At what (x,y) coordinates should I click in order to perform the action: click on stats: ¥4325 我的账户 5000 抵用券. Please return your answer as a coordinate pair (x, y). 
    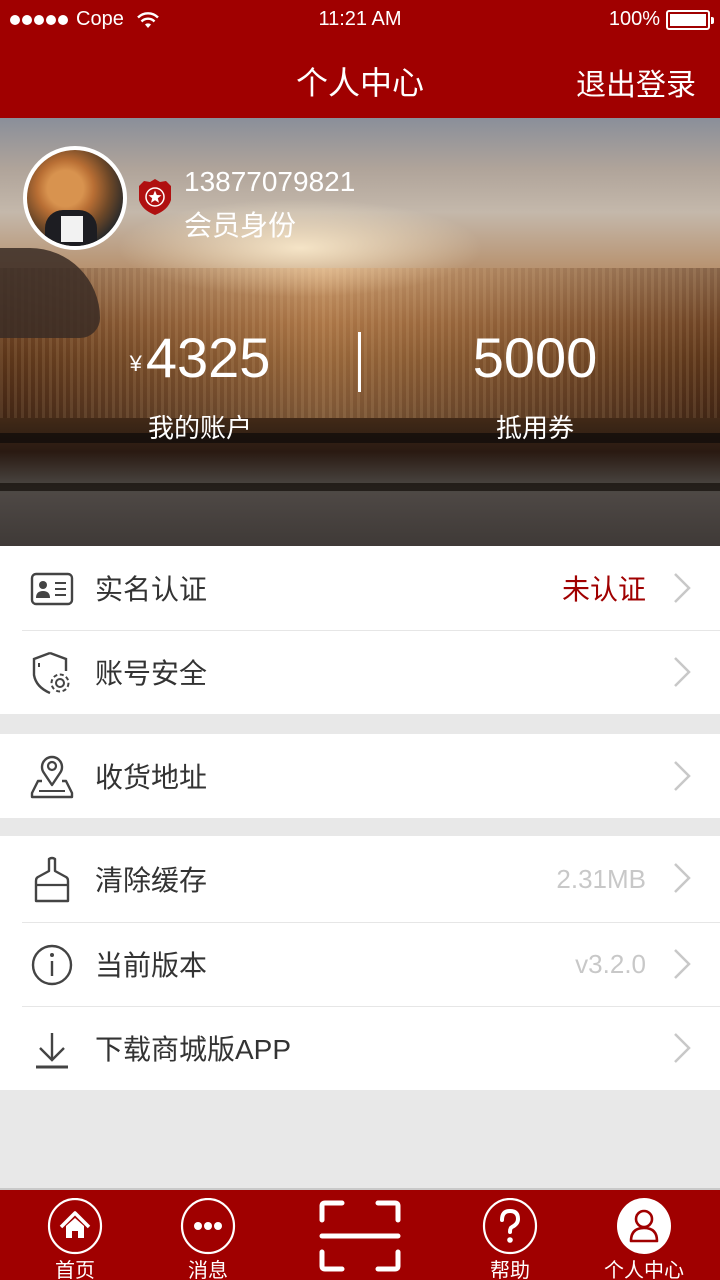
    Looking at the image, I should click on (360, 383).